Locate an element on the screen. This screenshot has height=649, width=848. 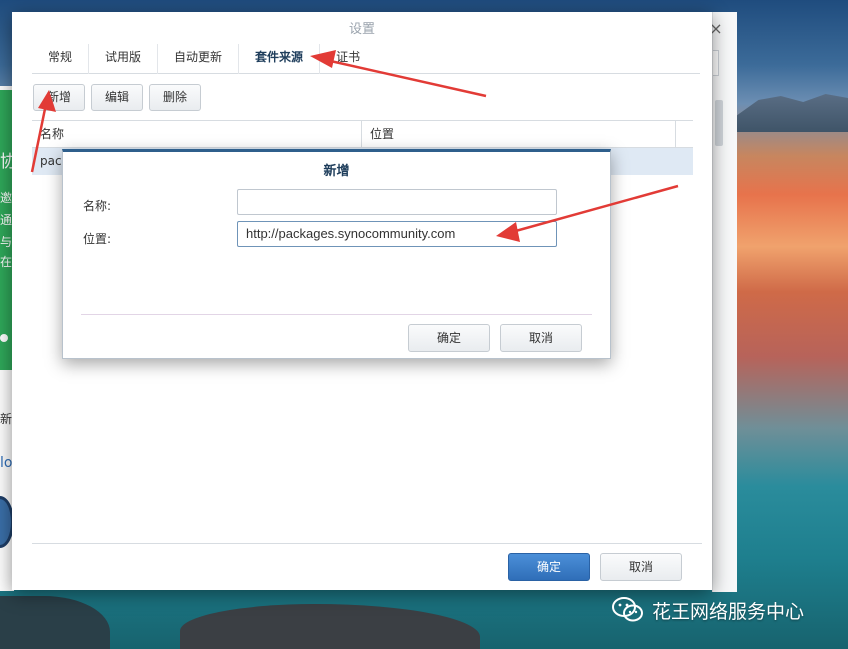
wechat-icon is located at coordinates (627, 609).